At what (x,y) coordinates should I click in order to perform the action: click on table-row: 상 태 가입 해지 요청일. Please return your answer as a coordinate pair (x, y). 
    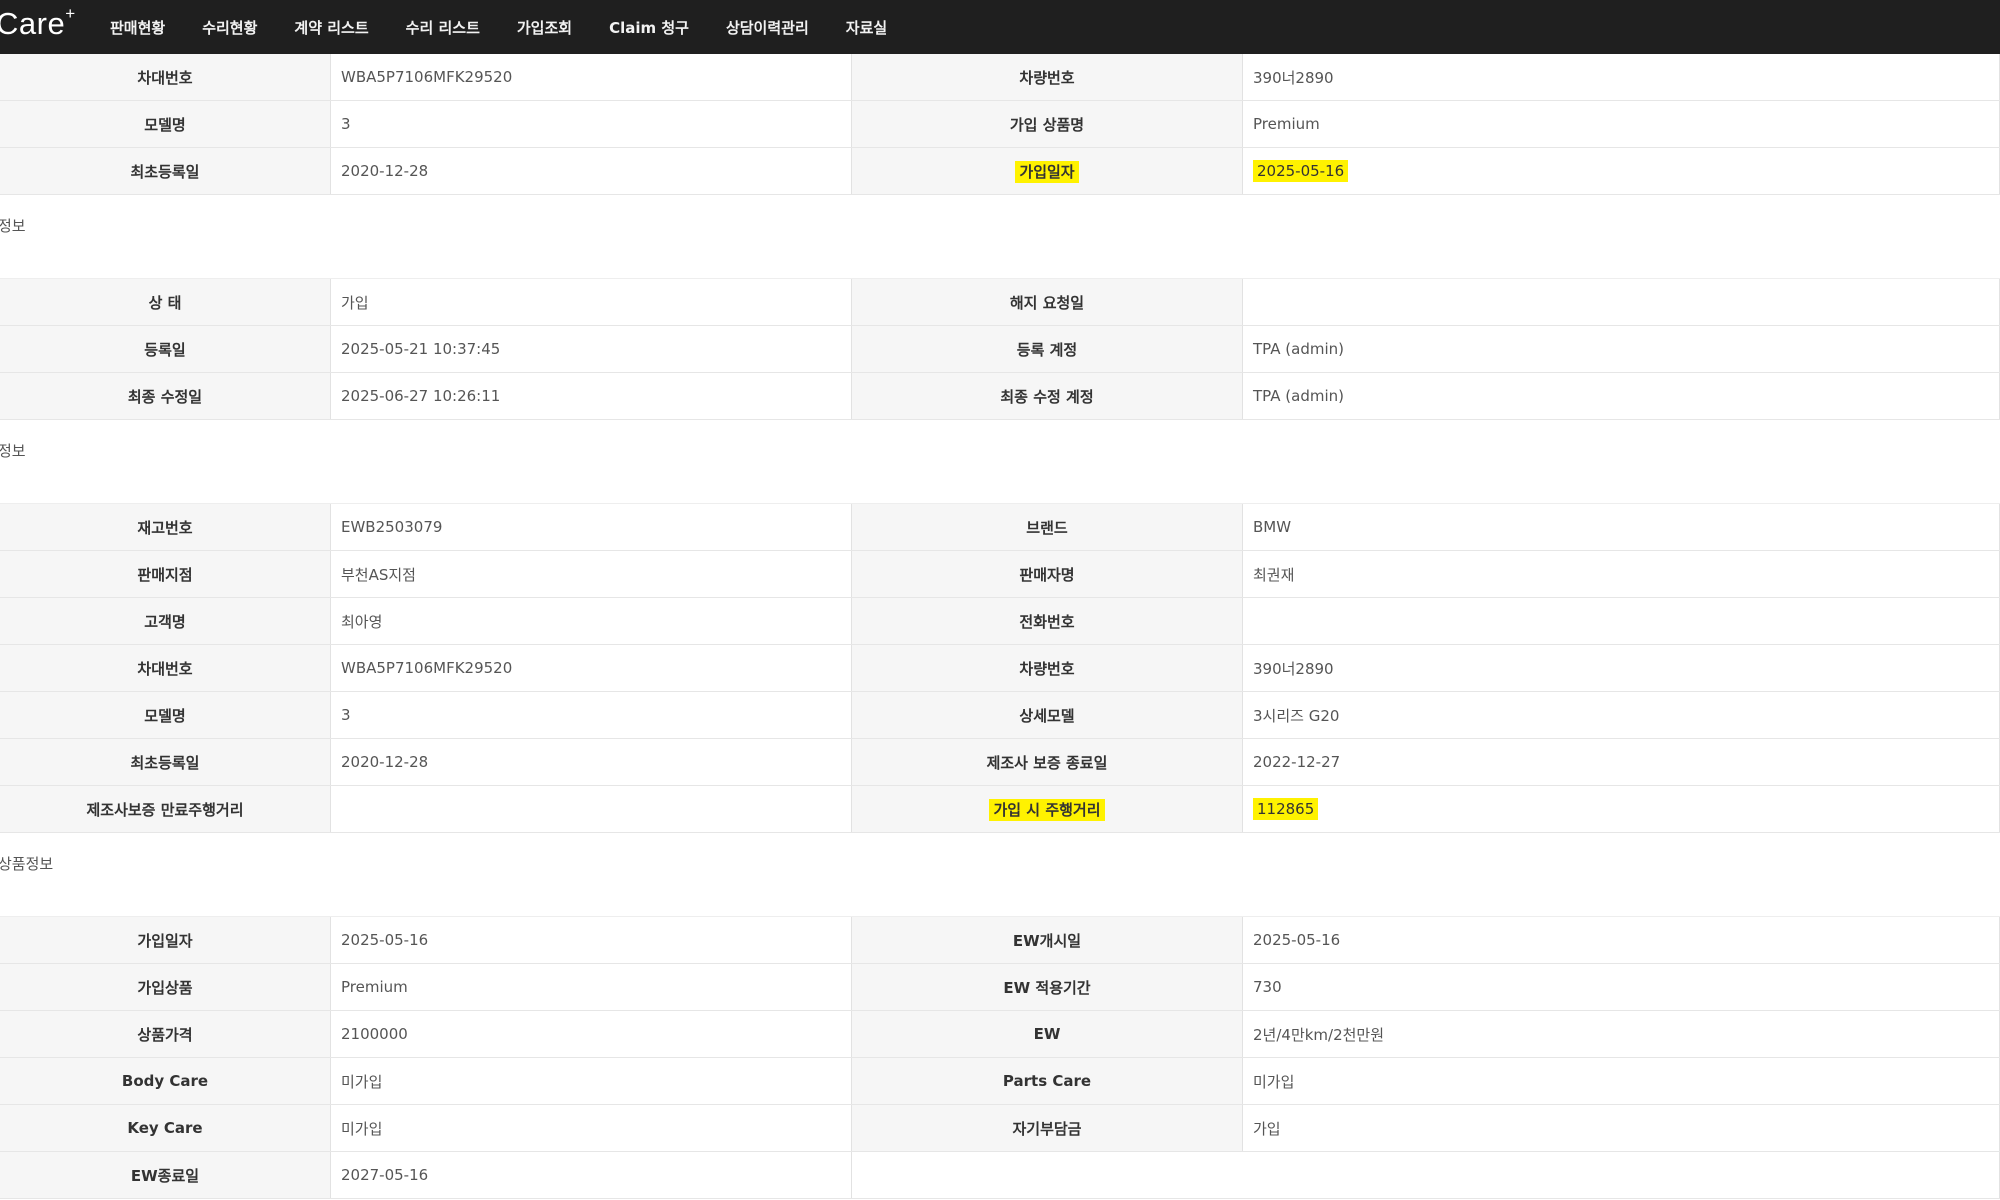
    Looking at the image, I should click on (1000, 302).